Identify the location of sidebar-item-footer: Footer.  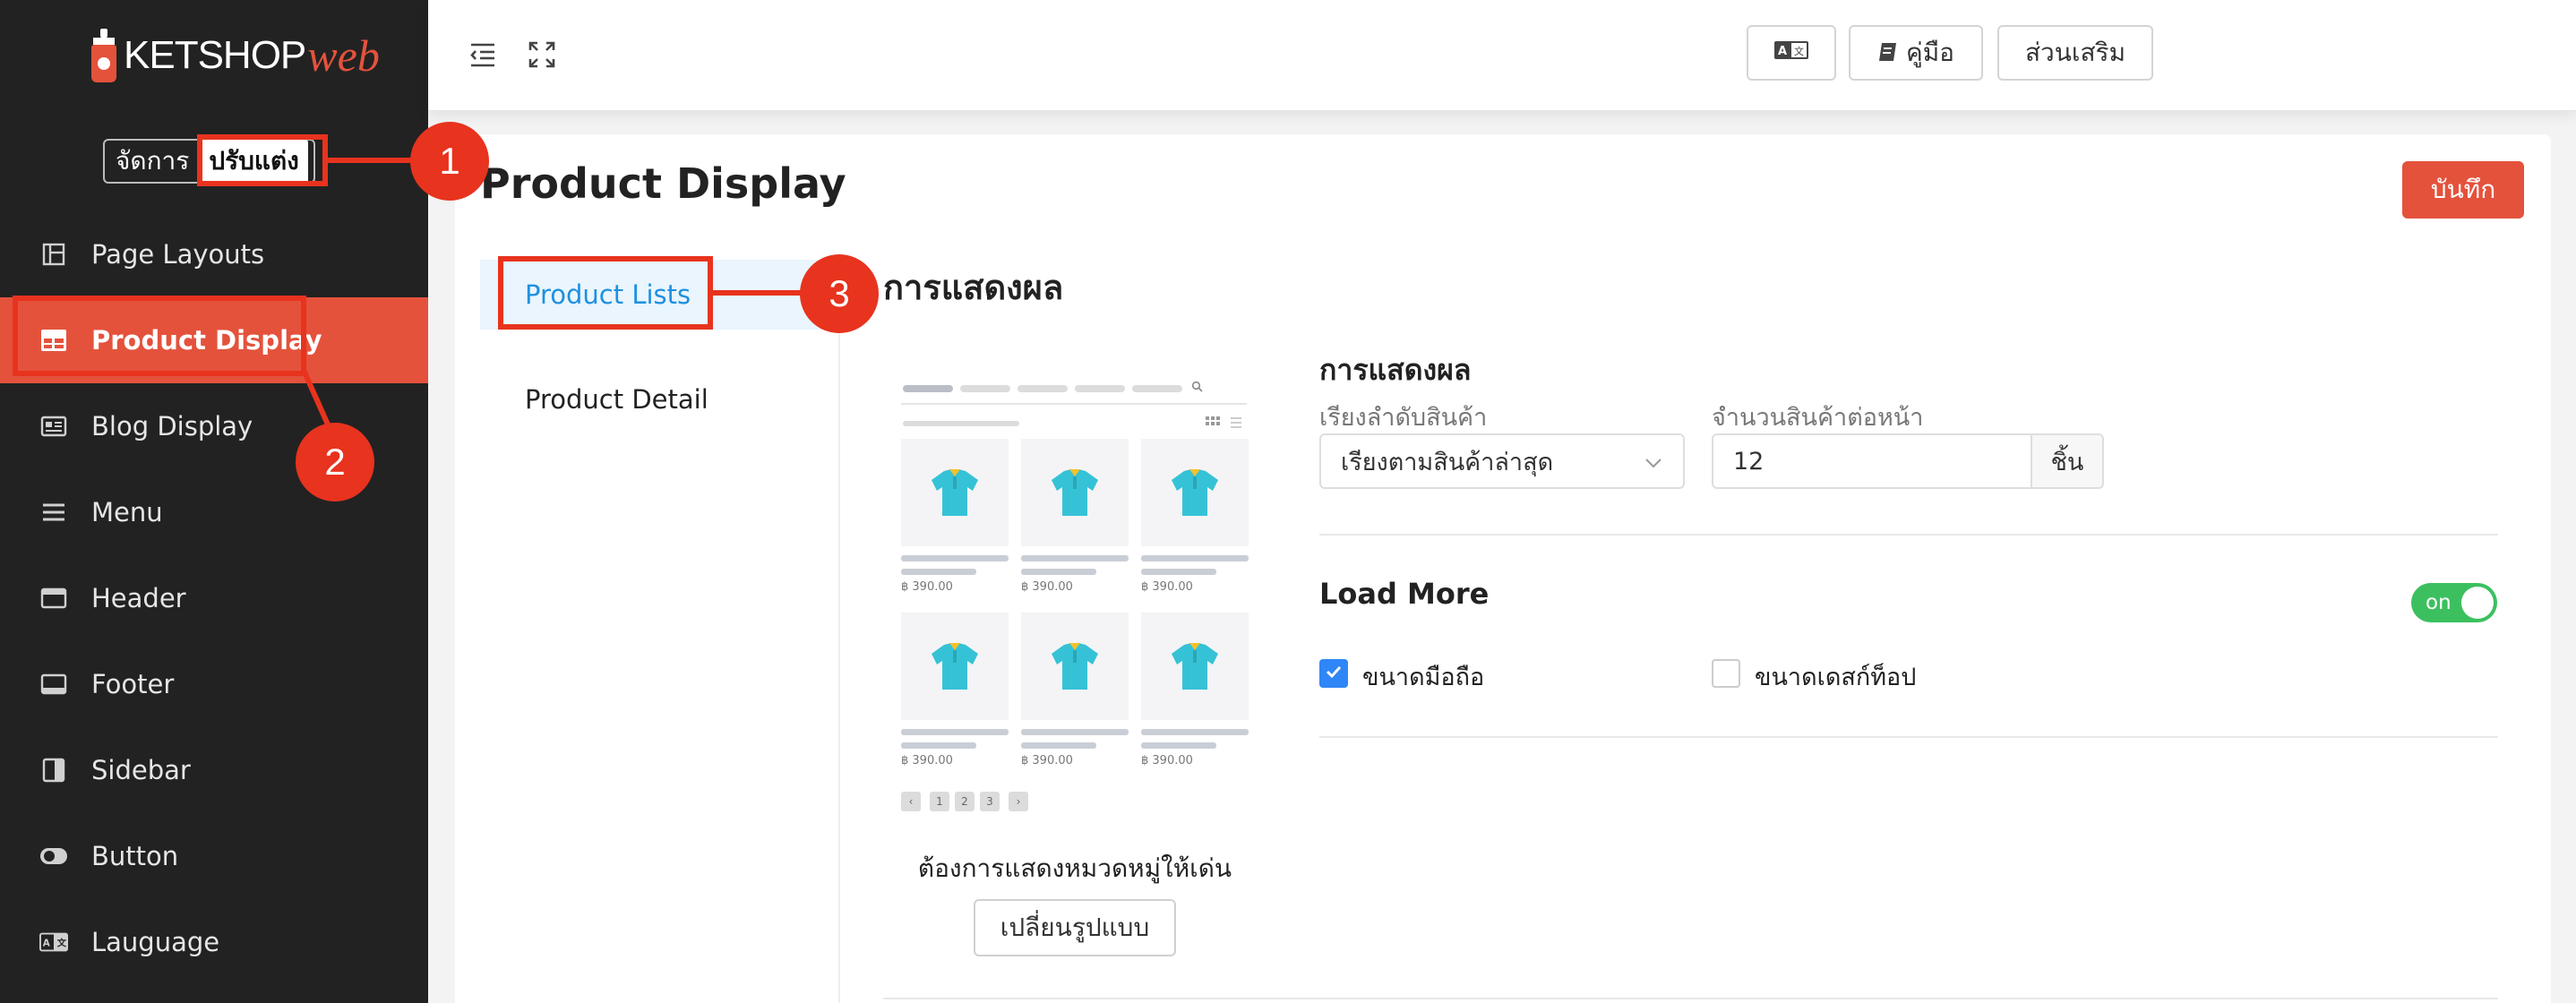
(214, 684).